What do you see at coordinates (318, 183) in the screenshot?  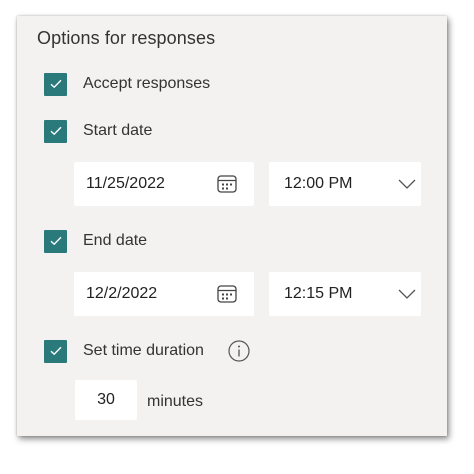 I see `start-time-value: 12:00 PM` at bounding box center [318, 183].